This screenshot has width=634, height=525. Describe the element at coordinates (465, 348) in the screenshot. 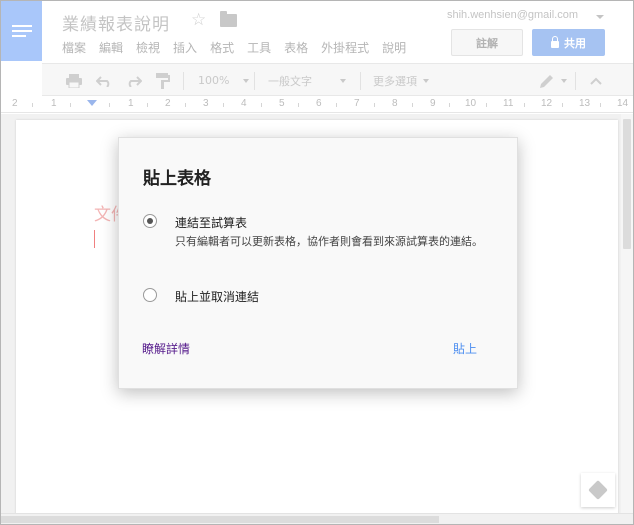

I see `paste-button: 貼上` at that location.